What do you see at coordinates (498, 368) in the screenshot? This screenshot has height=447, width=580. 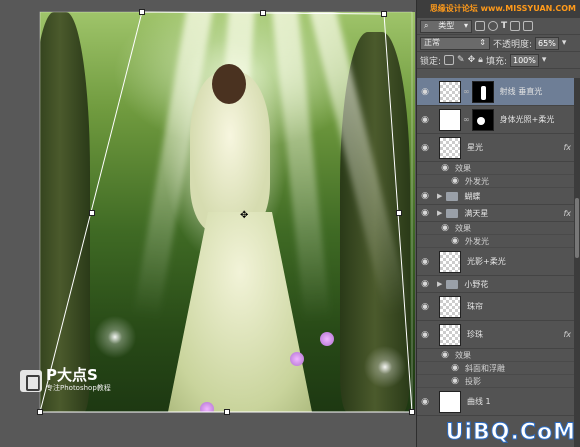 I see `effect-row: ◉ 斜面和浮雕` at bounding box center [498, 368].